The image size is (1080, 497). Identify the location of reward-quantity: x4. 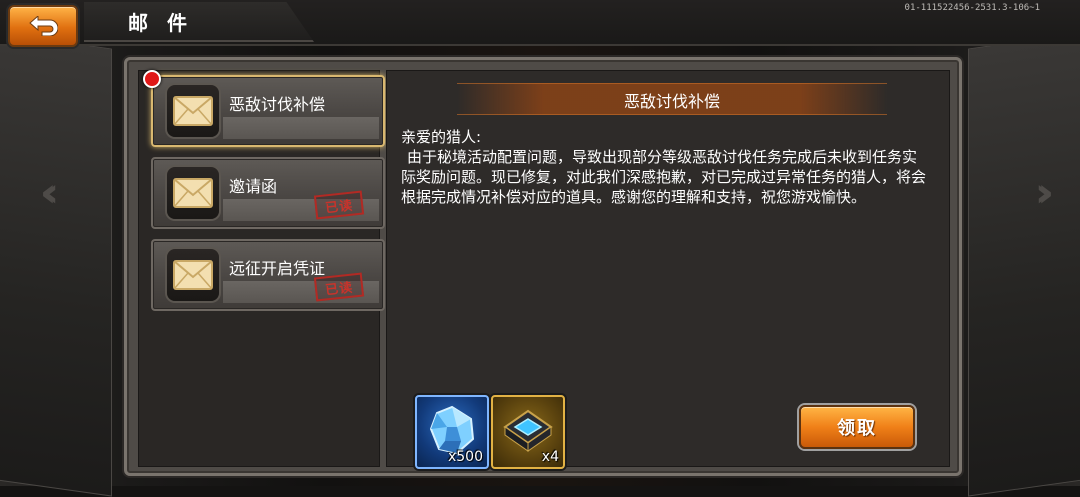
(550, 457).